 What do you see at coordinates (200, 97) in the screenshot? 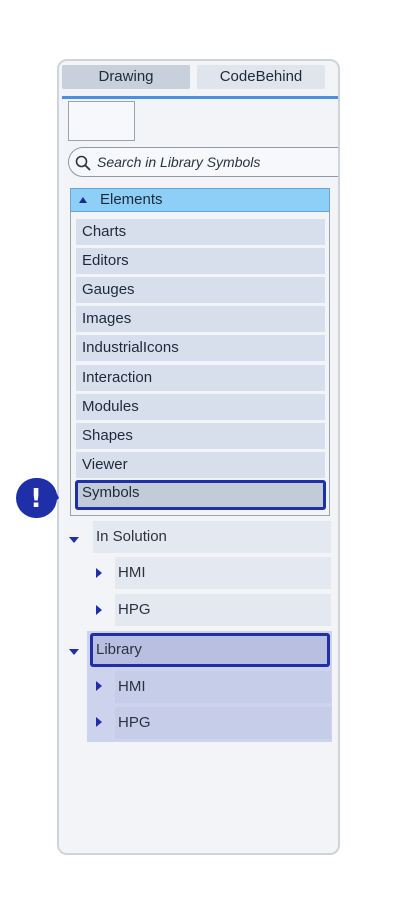
I see `tab-underline` at bounding box center [200, 97].